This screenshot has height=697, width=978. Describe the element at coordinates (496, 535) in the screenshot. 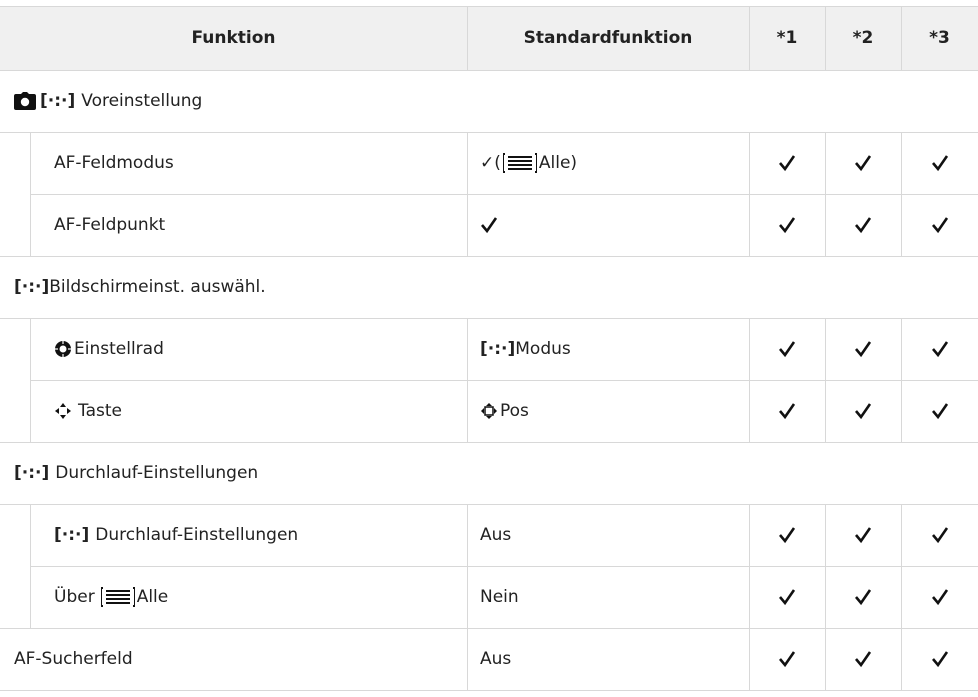

I see `row-durchlauf-std: Aus` at that location.